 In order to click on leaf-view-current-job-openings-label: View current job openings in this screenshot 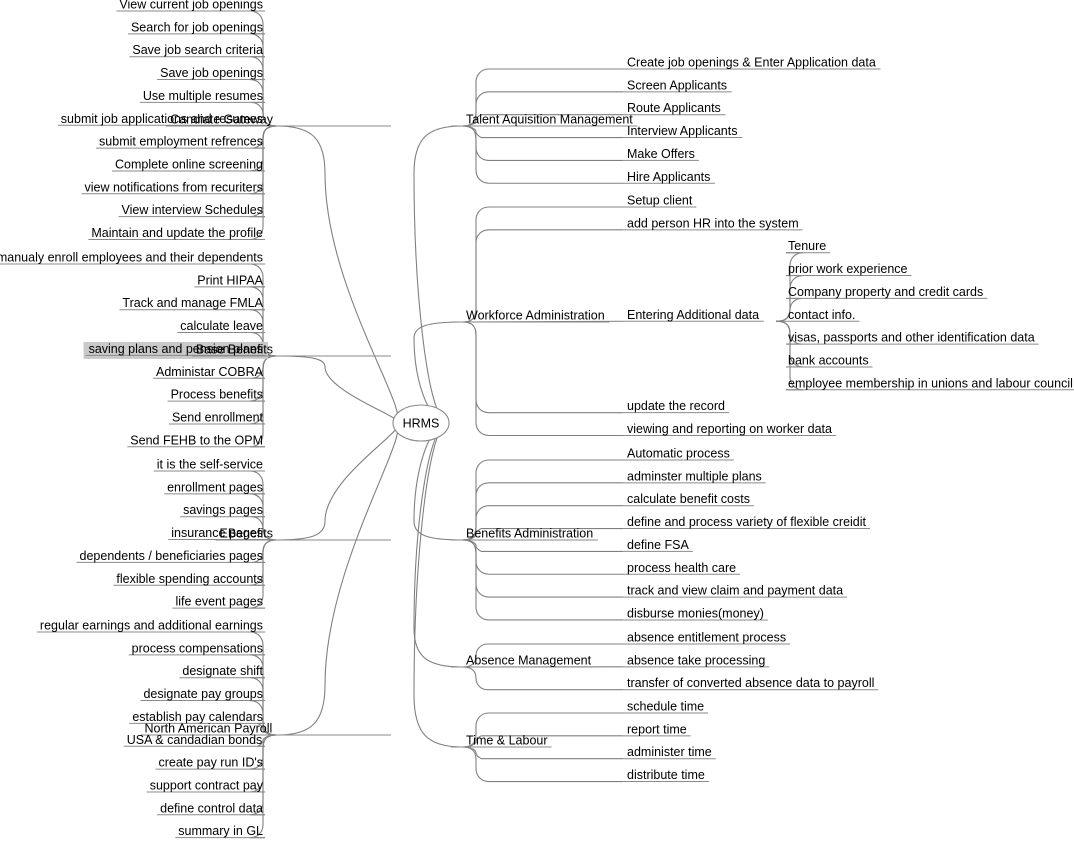, I will do `click(191, 6)`.